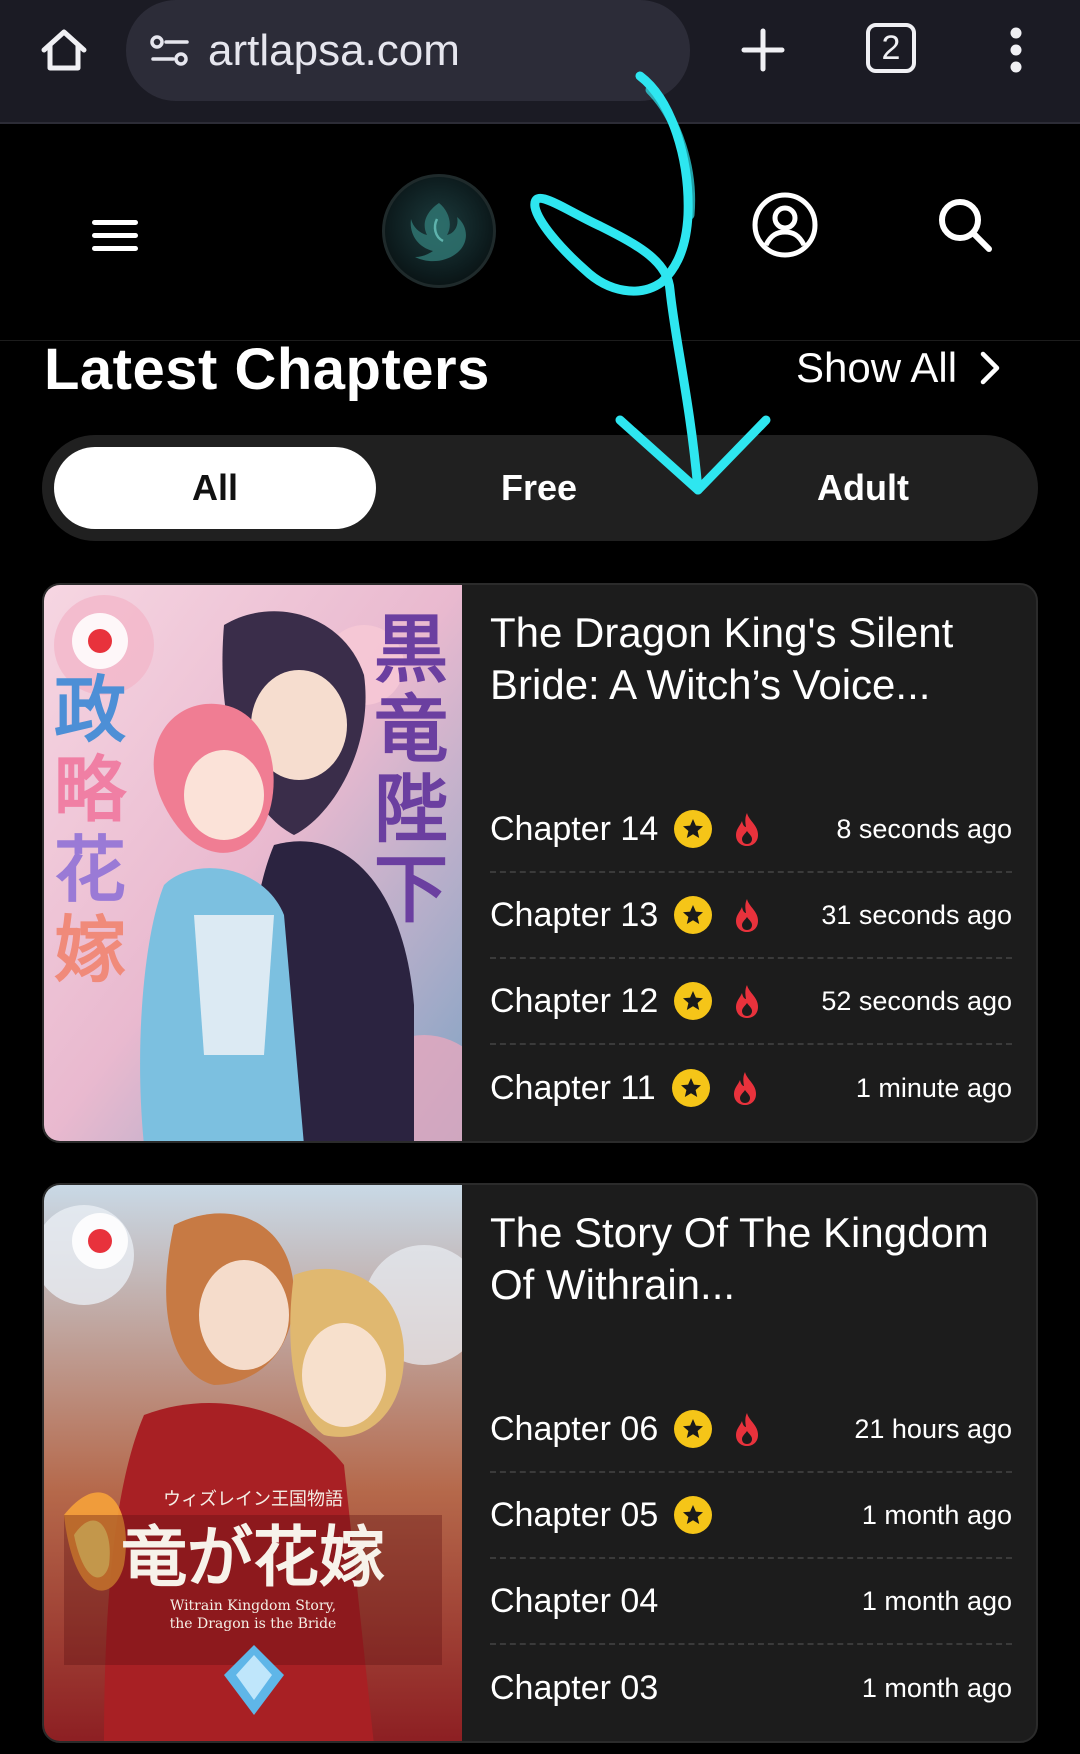 The image size is (1080, 1754). I want to click on show-all-label: Show All, so click(876, 368).